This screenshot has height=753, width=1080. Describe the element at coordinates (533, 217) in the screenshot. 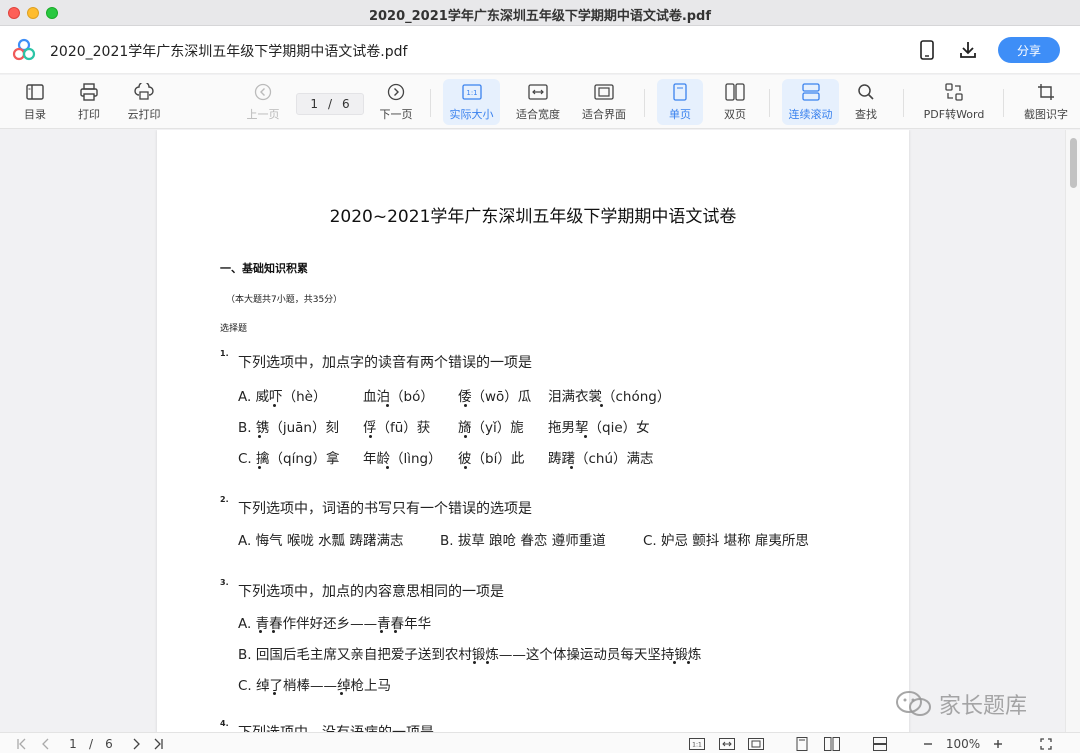

I see `document-title: 2020~2021学年广东深圳五年级下学期期中语文试卷` at that location.